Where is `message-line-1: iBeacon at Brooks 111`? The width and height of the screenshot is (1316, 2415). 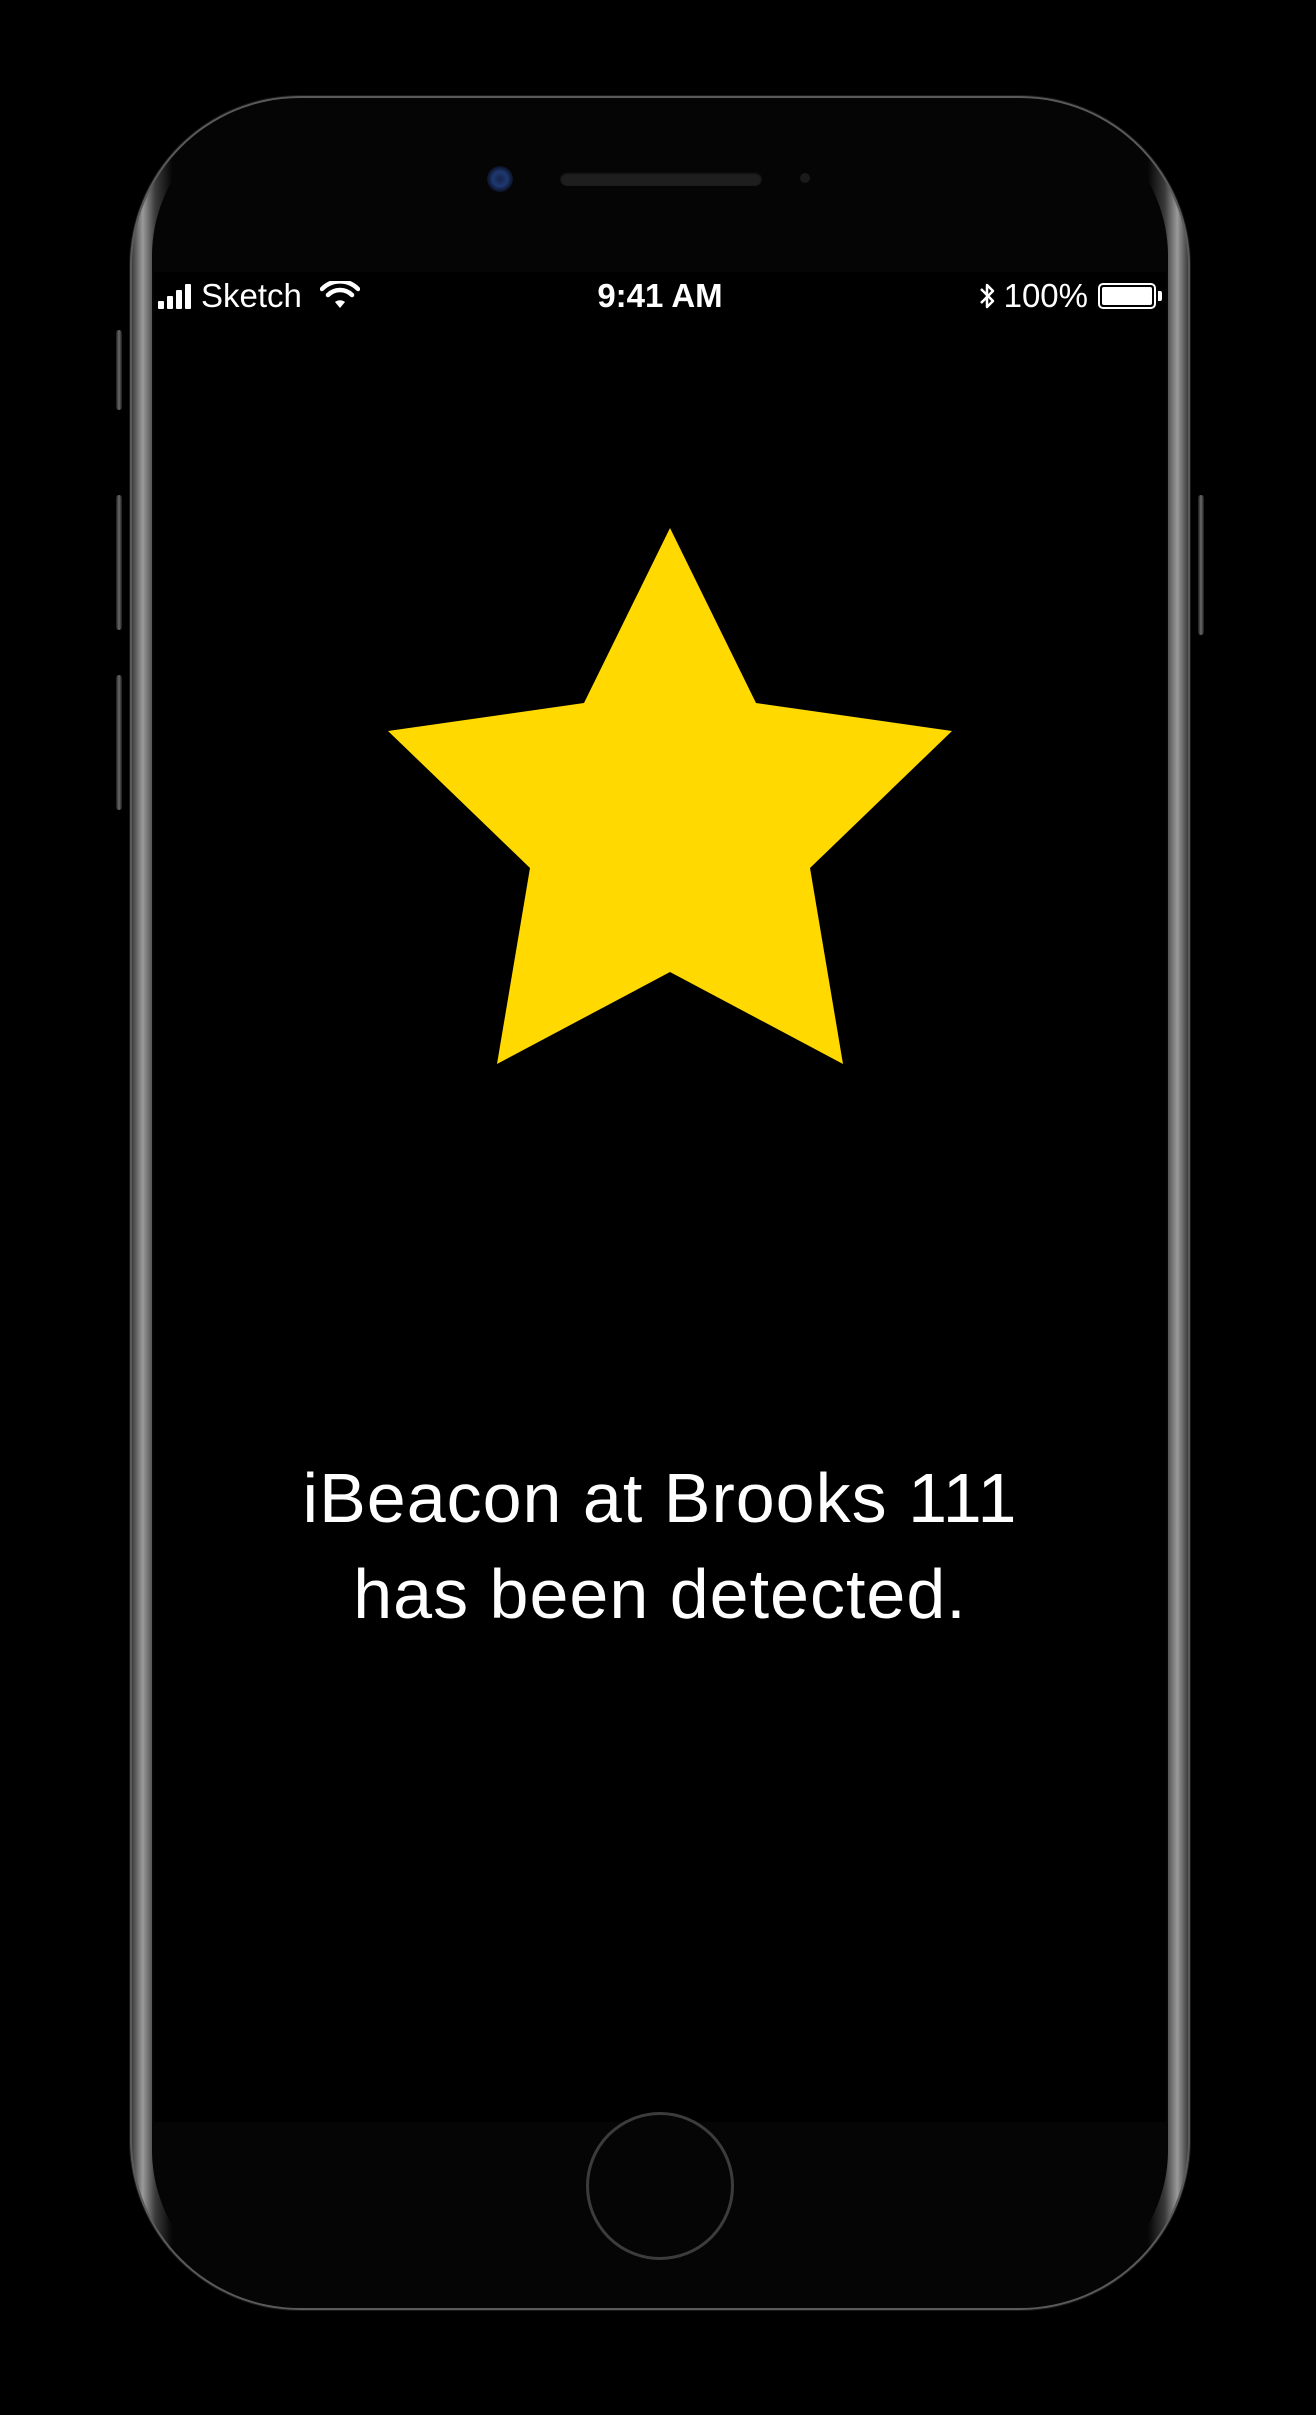
message-line-1: iBeacon at Brooks 111 is located at coordinates (660, 1498).